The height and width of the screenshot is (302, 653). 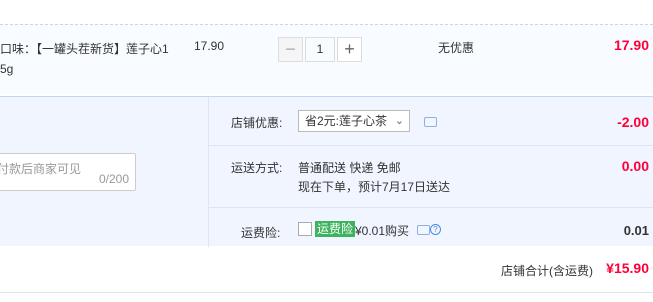 I want to click on shop-discount-amount: -2.00, so click(x=633, y=122).